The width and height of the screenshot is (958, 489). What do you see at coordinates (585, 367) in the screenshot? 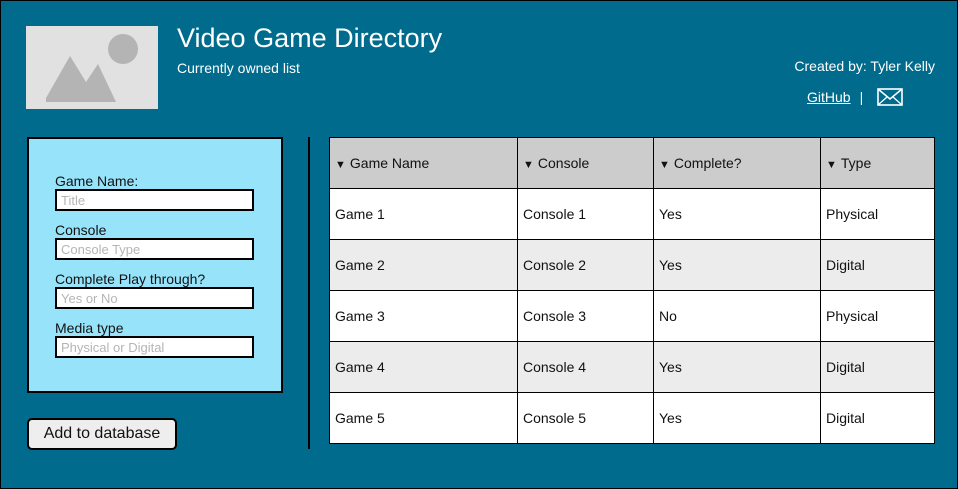
I see `cell-console: Console 4` at bounding box center [585, 367].